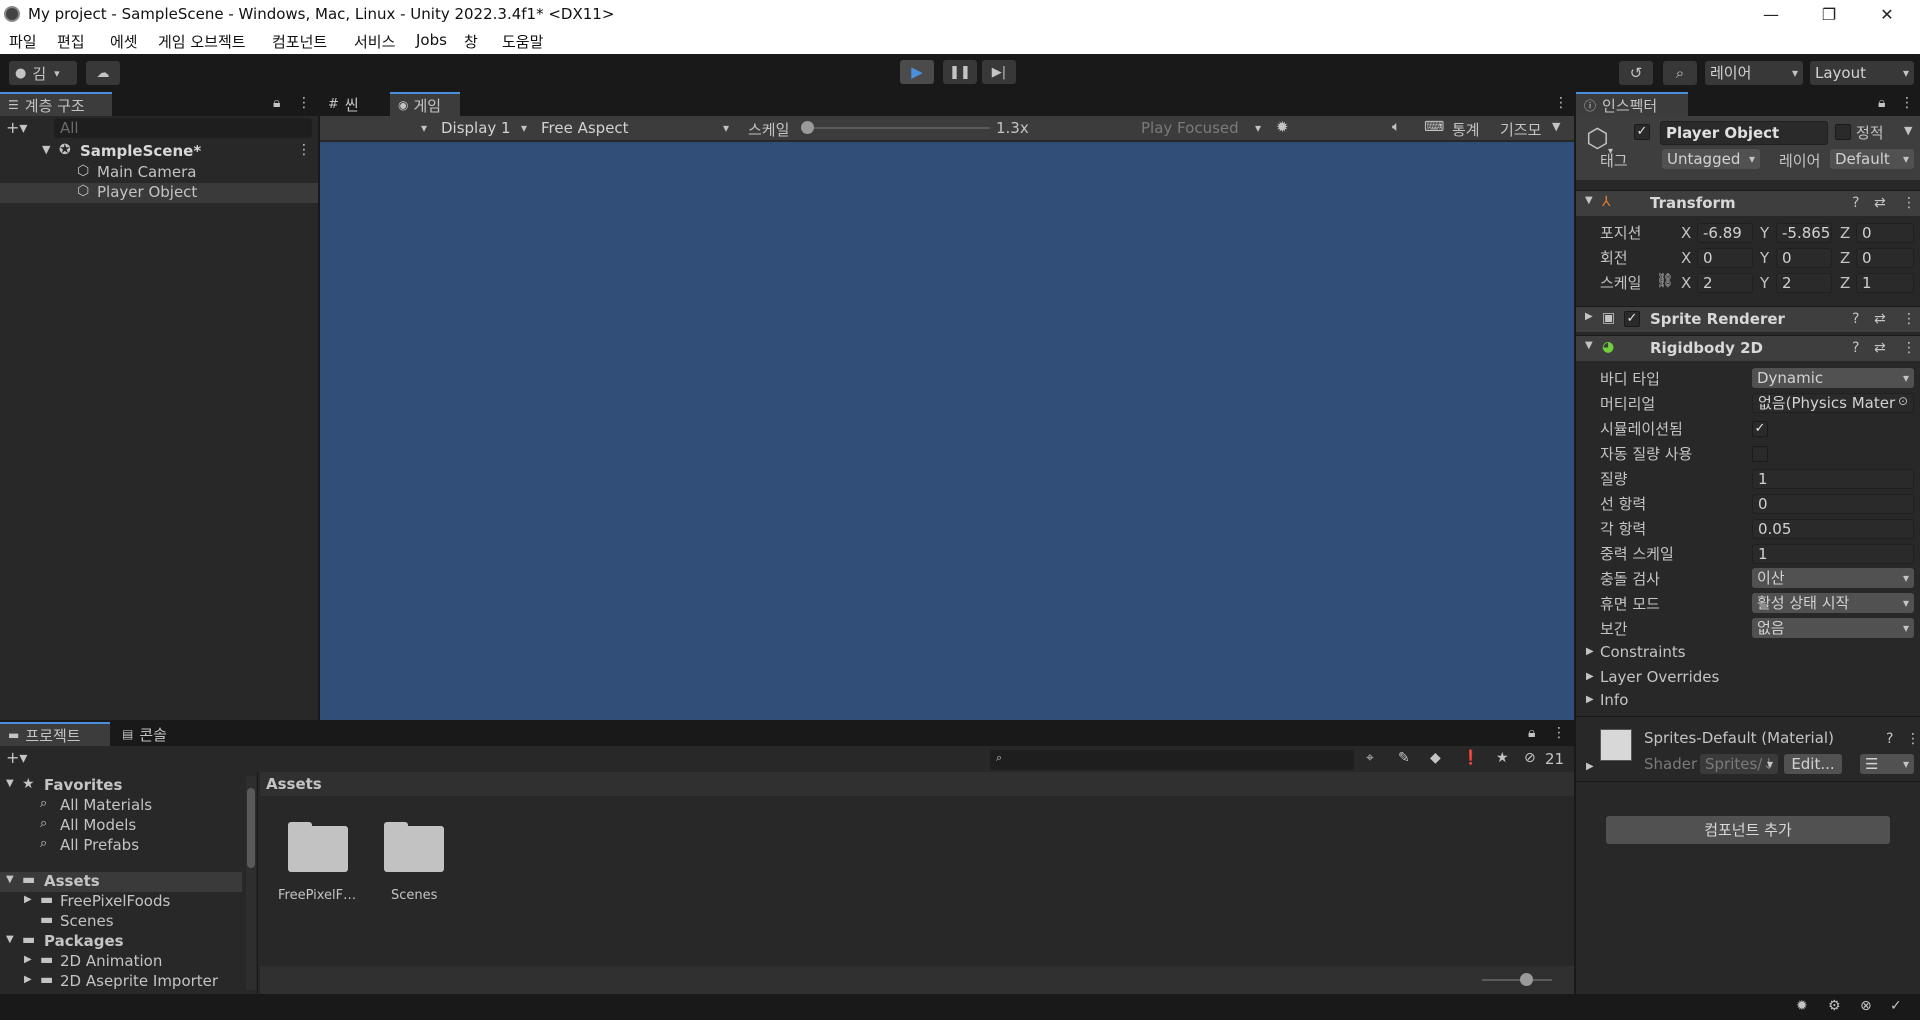 This screenshot has height=1020, width=1920. Describe the element at coordinates (16, 757) in the screenshot. I see `add-icon: +▾` at that location.